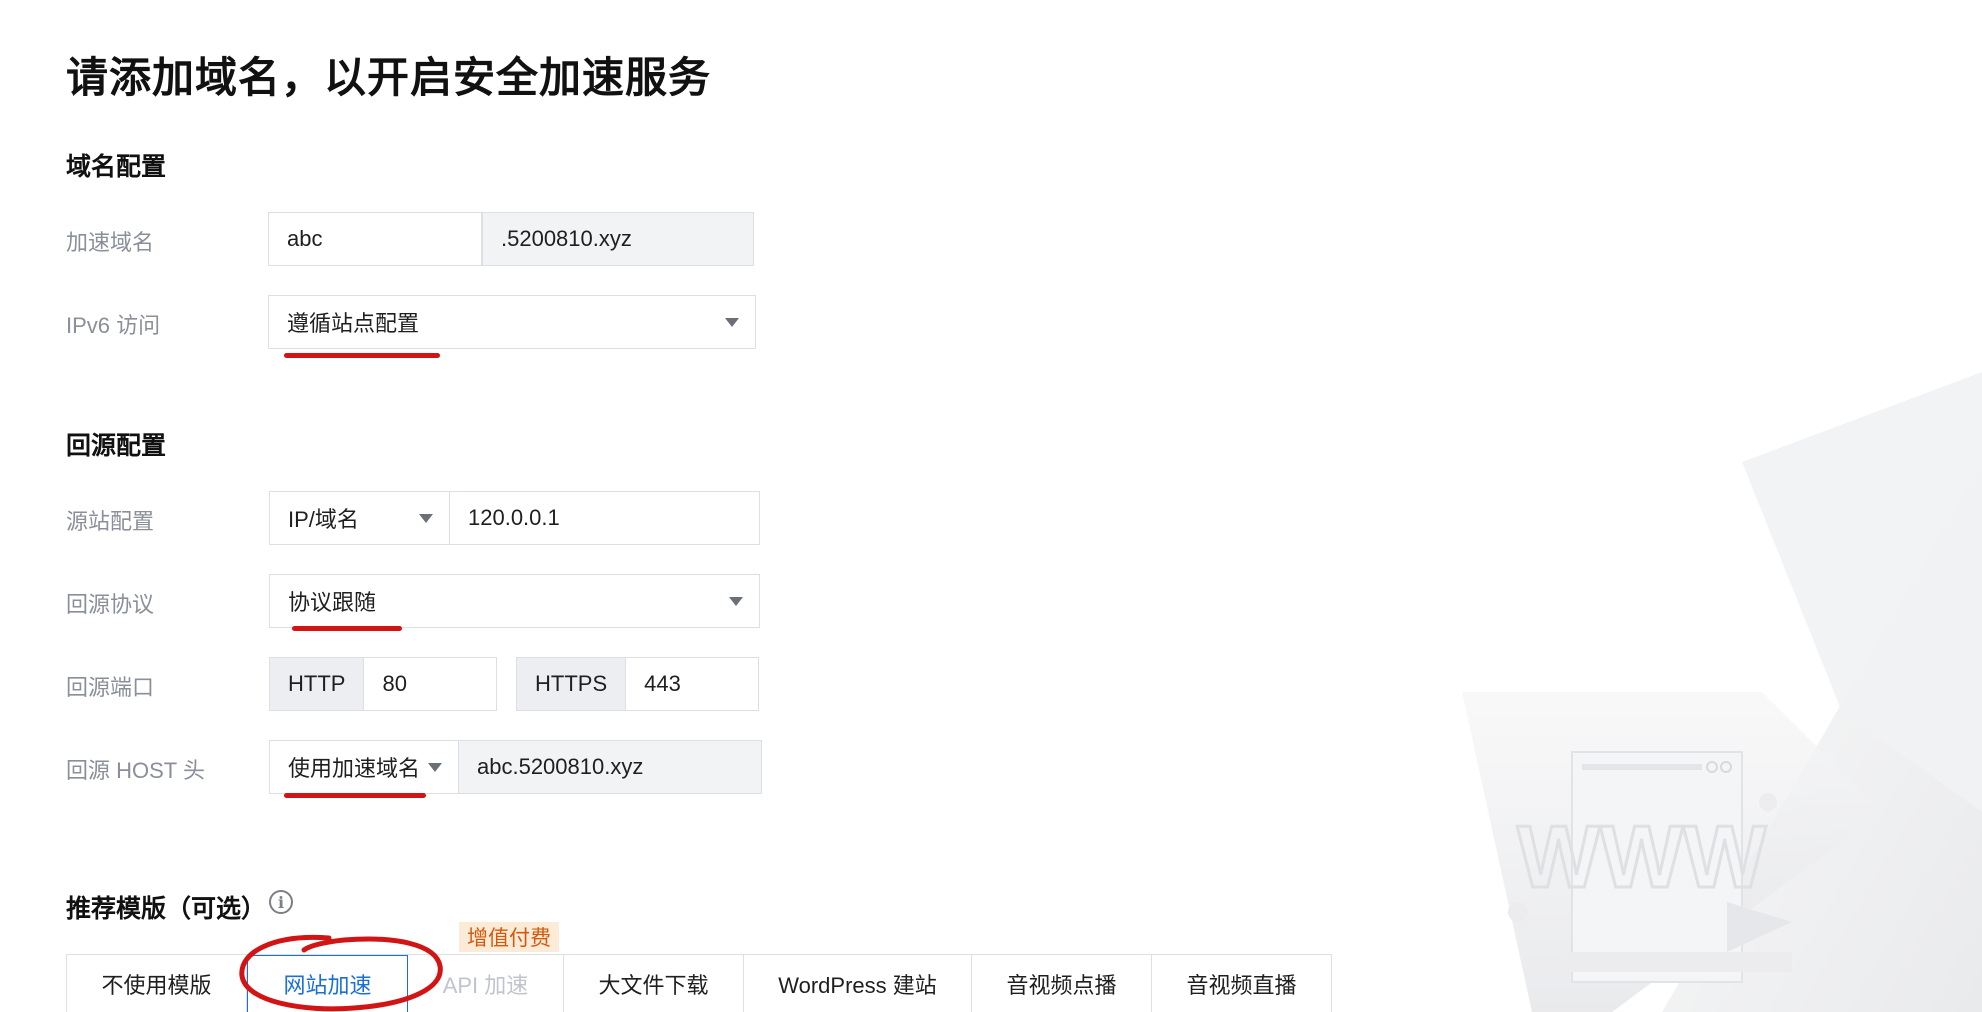  What do you see at coordinates (116, 167) in the screenshot?
I see `section-domain-config: 域名配置` at bounding box center [116, 167].